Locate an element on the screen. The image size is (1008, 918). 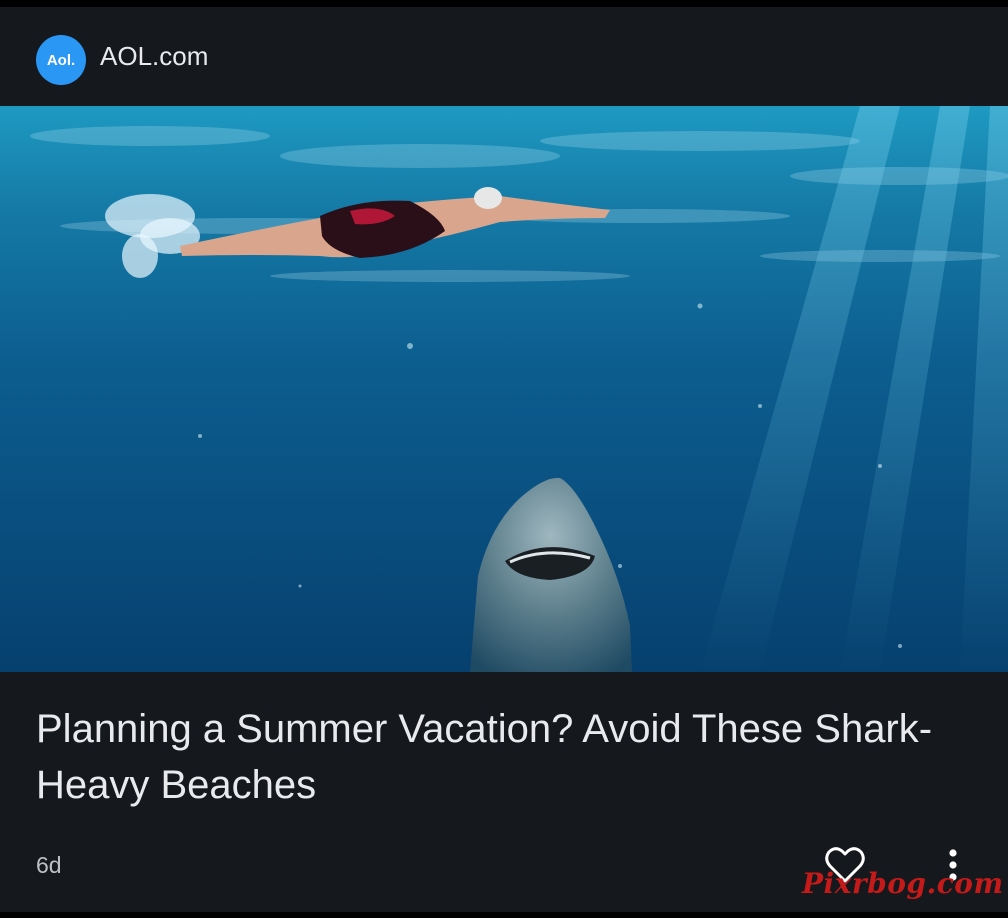
like-button is located at coordinates (845, 865).